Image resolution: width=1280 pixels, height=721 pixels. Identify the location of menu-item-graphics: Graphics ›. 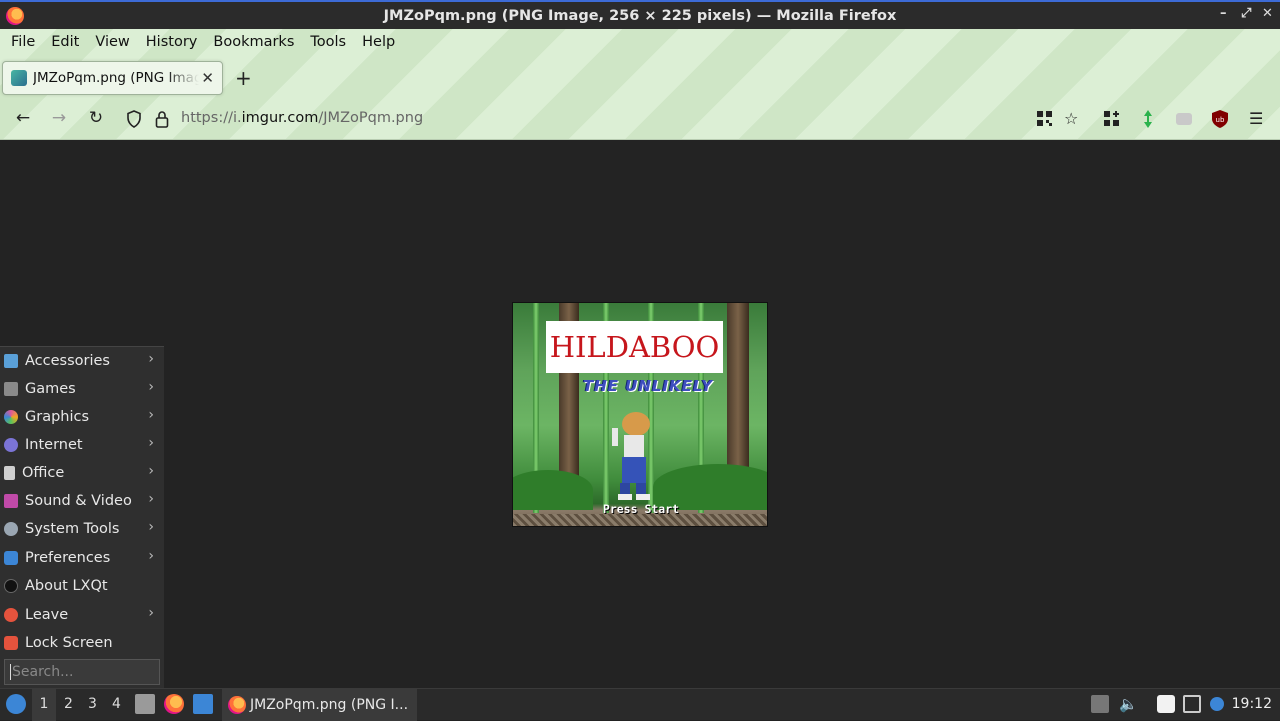
(82, 417).